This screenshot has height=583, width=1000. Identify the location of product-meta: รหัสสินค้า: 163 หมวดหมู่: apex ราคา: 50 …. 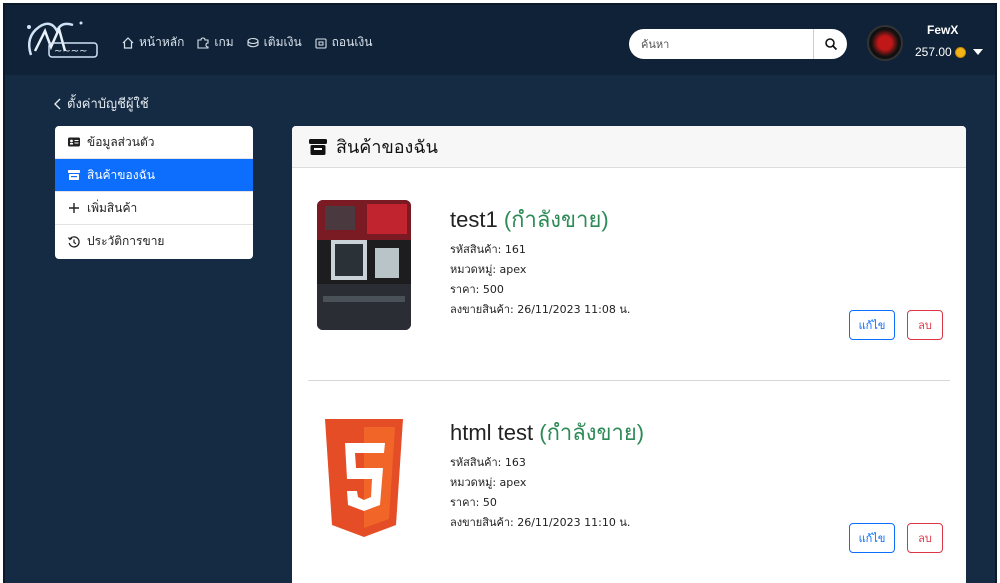
(540, 493).